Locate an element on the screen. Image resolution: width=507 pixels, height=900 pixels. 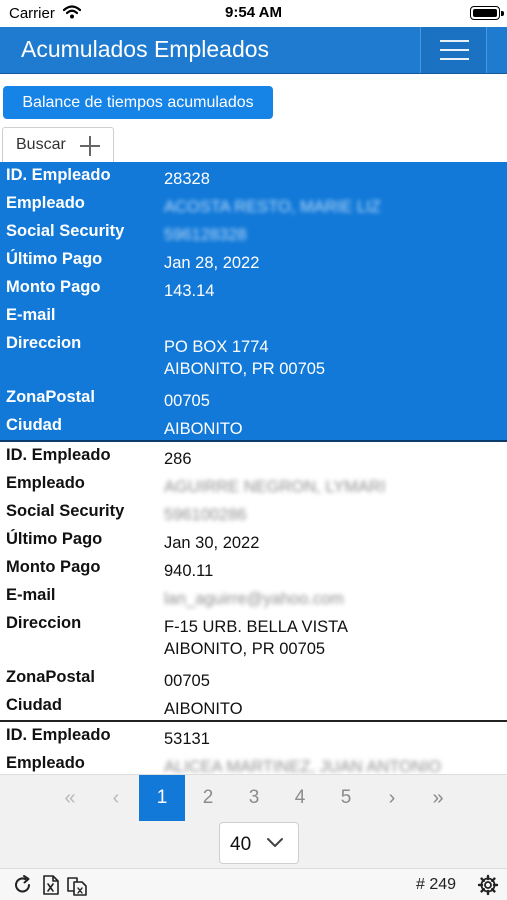
app-header: Acumulados Empleados is located at coordinates (253, 50).